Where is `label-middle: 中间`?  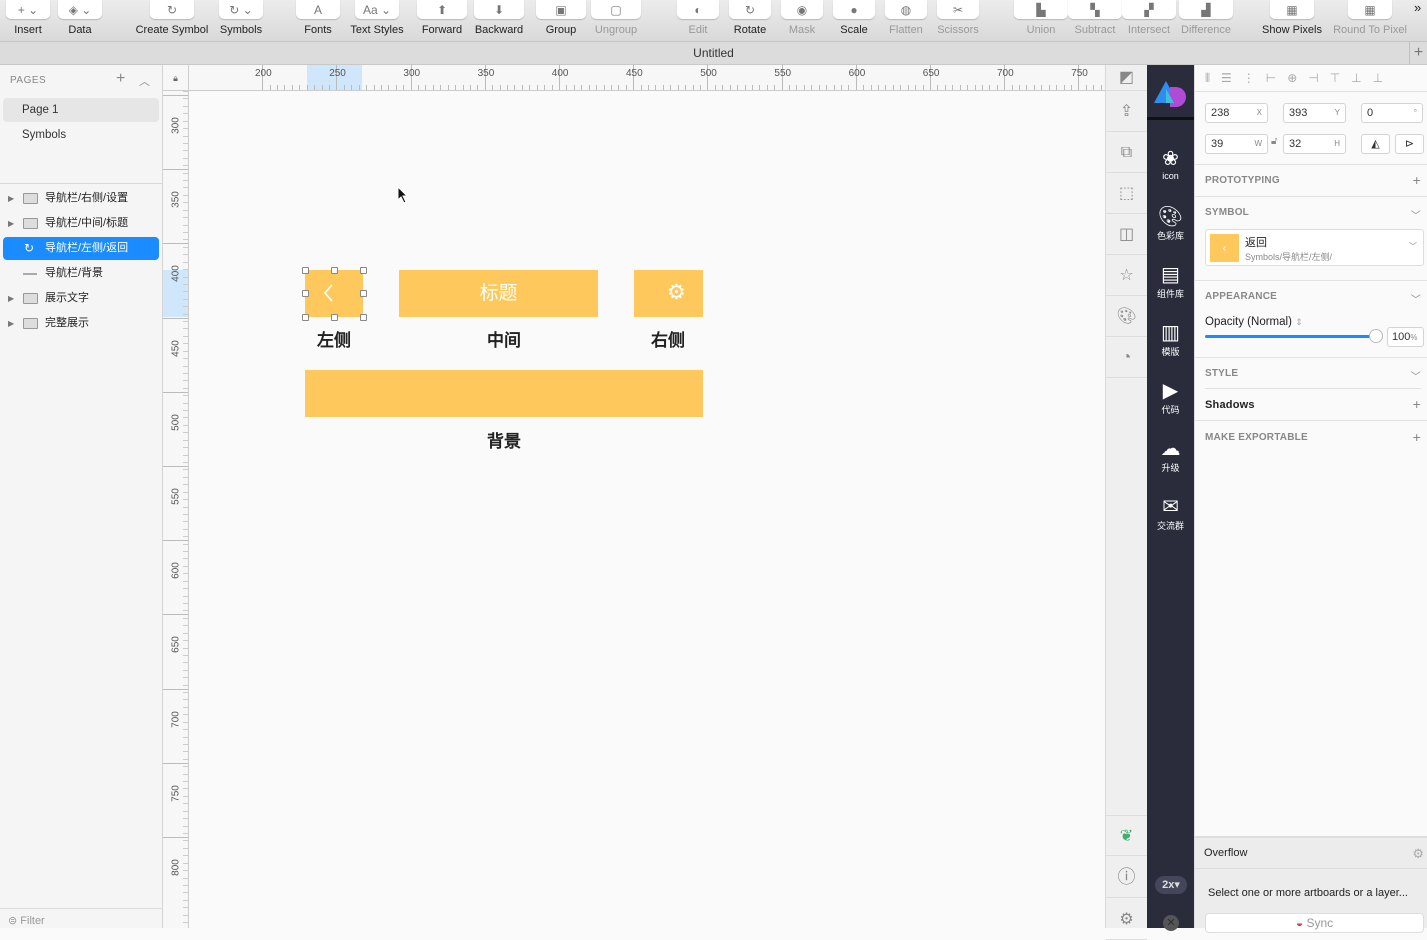
label-middle: 中间 is located at coordinates (504, 338).